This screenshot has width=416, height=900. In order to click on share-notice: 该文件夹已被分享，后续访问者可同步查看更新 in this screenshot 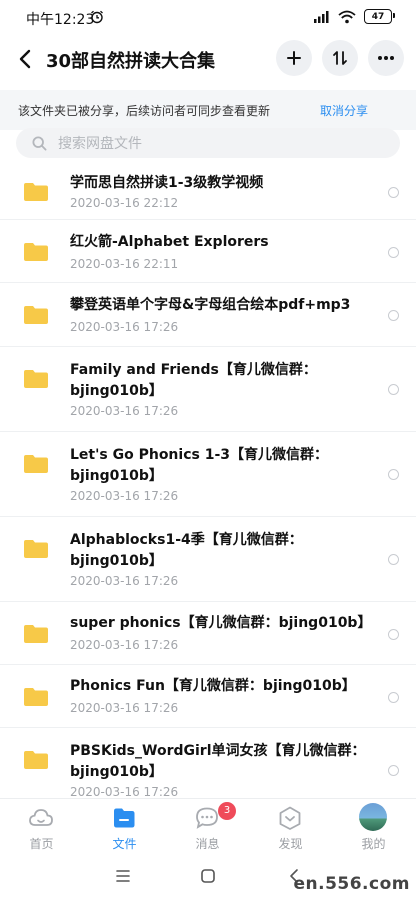, I will do `click(144, 111)`.